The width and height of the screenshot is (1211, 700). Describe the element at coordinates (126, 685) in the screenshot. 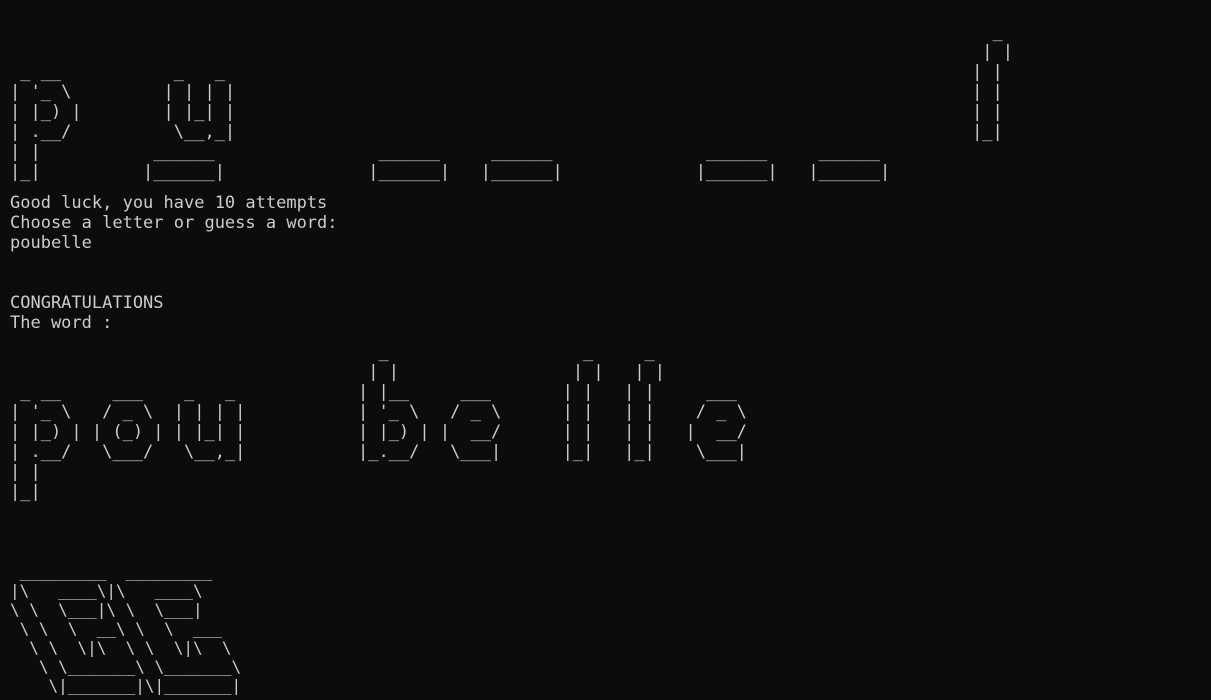

I see `logo-art-line: \|_______|\|_______|` at that location.